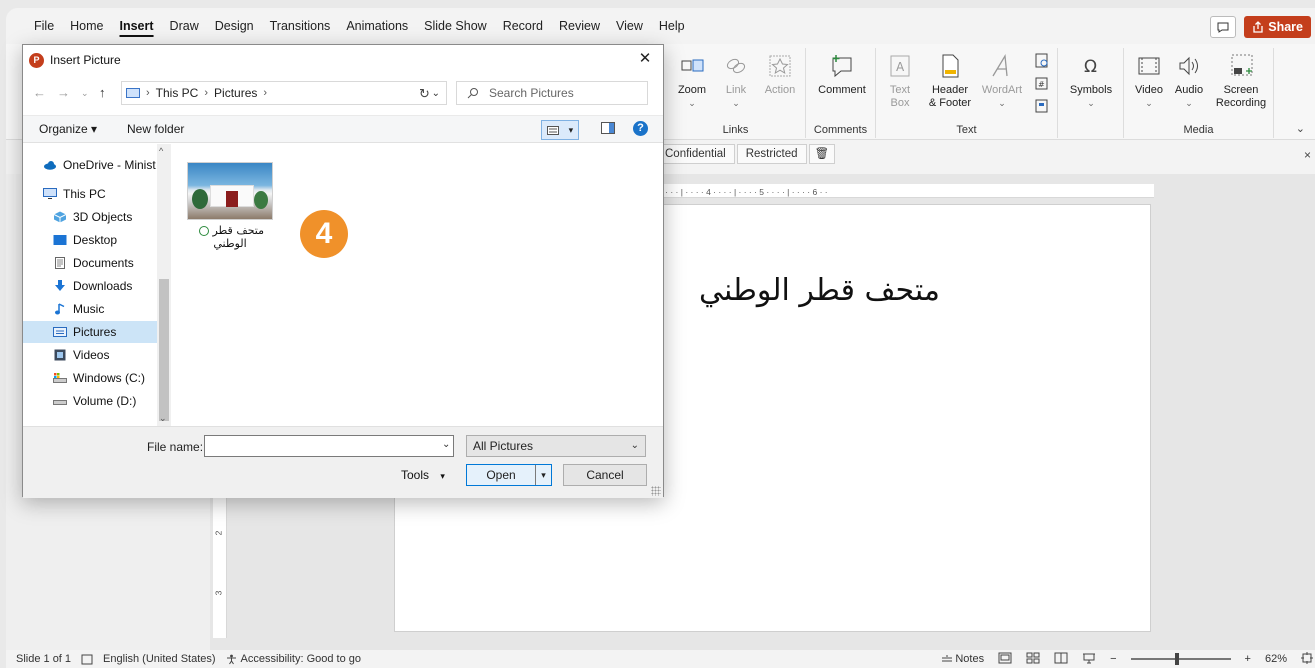  Describe the element at coordinates (60, 263) in the screenshot. I see `document-icon` at that location.